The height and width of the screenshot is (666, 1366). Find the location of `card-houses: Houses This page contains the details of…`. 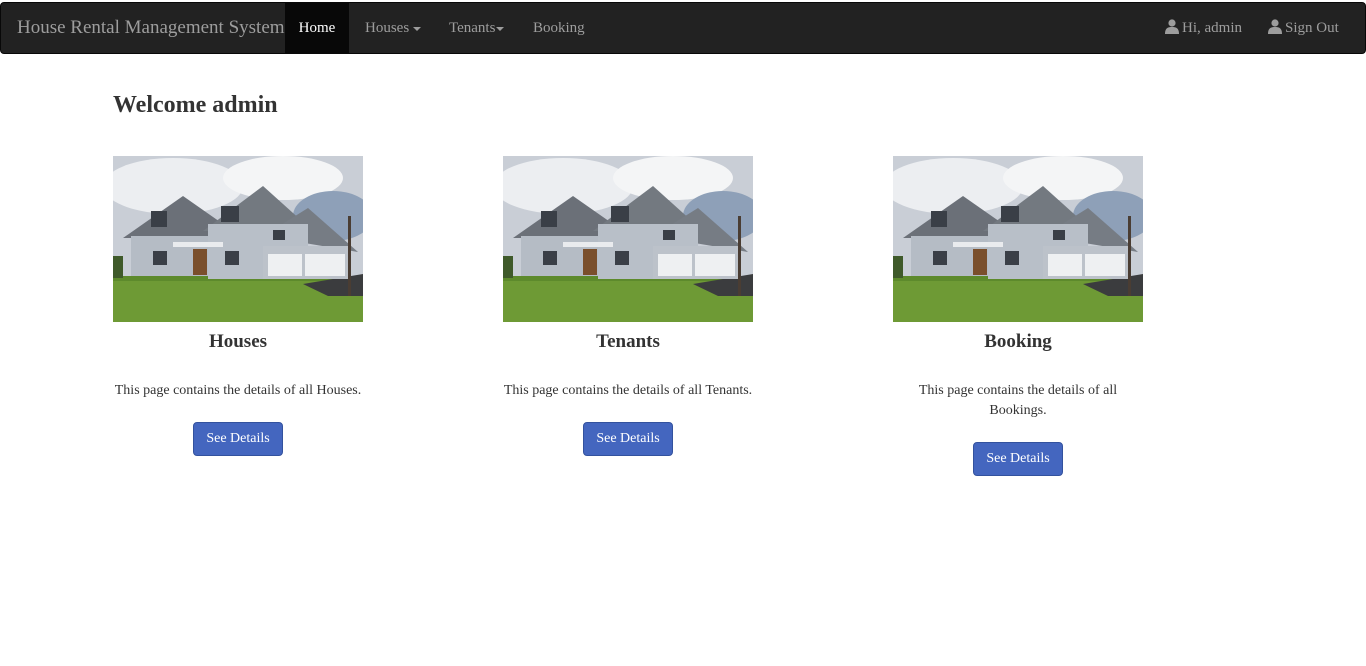

card-houses: Houses This page contains the details of… is located at coordinates (238, 306).